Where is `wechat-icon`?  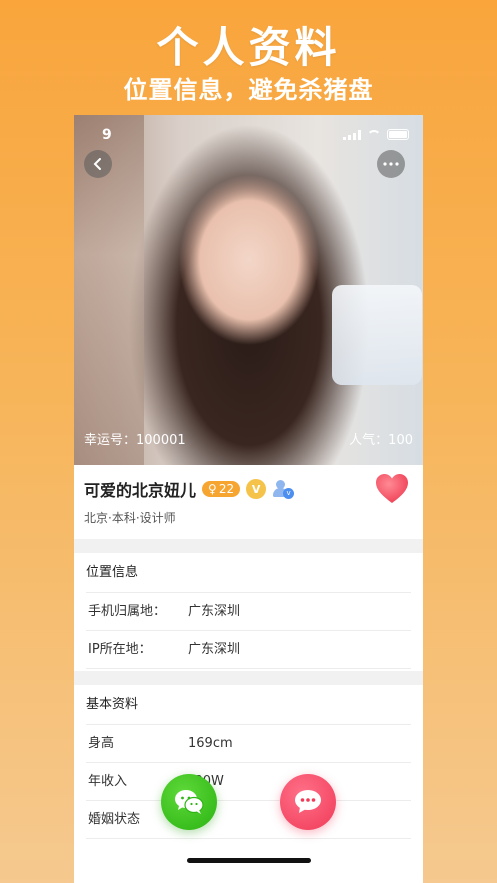 wechat-icon is located at coordinates (189, 802).